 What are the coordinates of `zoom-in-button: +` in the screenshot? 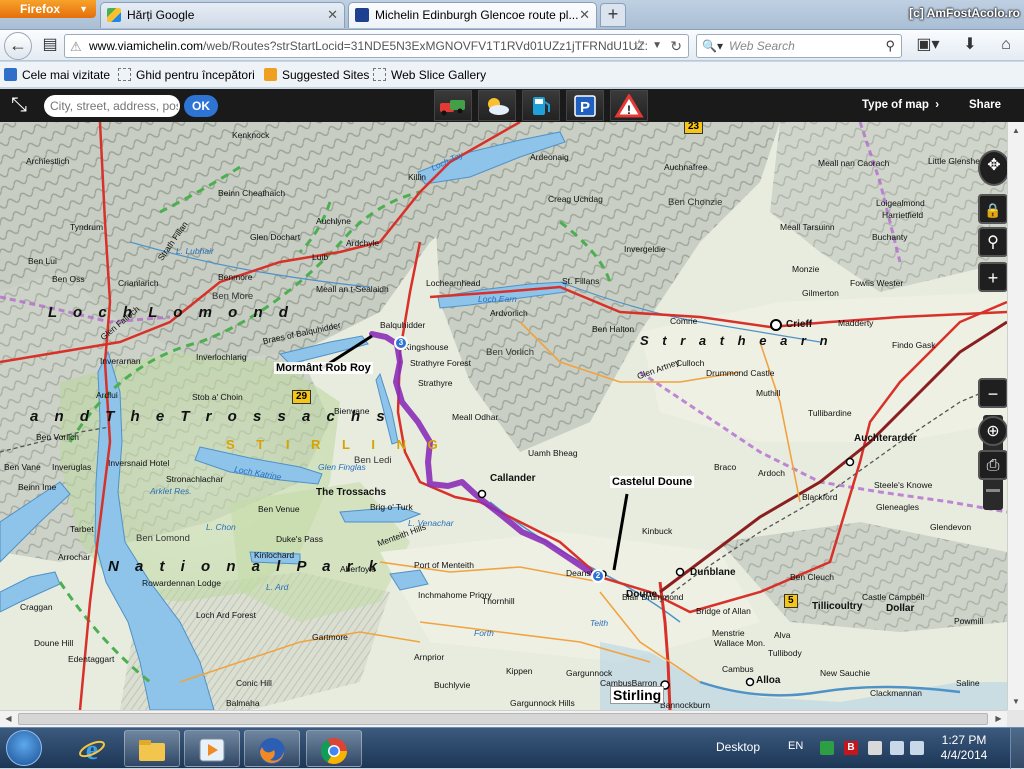 It's located at (992, 277).